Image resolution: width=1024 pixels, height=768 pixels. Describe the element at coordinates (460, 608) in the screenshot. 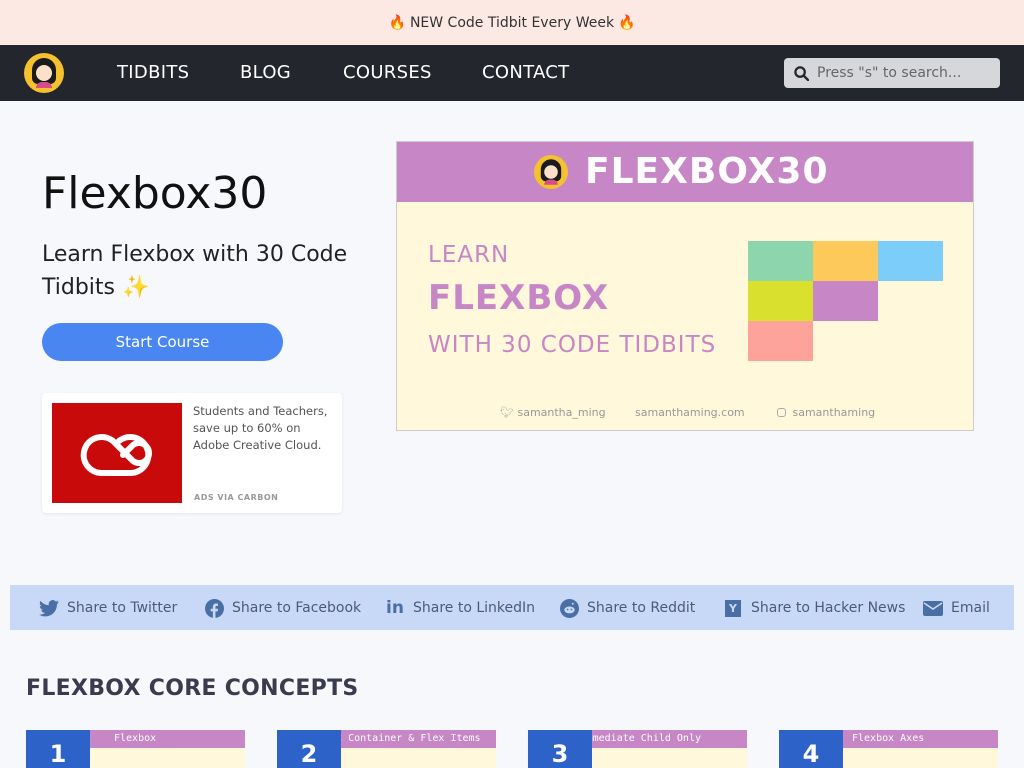

I see `share-linkedin-button: in Share to LinkedIn` at that location.